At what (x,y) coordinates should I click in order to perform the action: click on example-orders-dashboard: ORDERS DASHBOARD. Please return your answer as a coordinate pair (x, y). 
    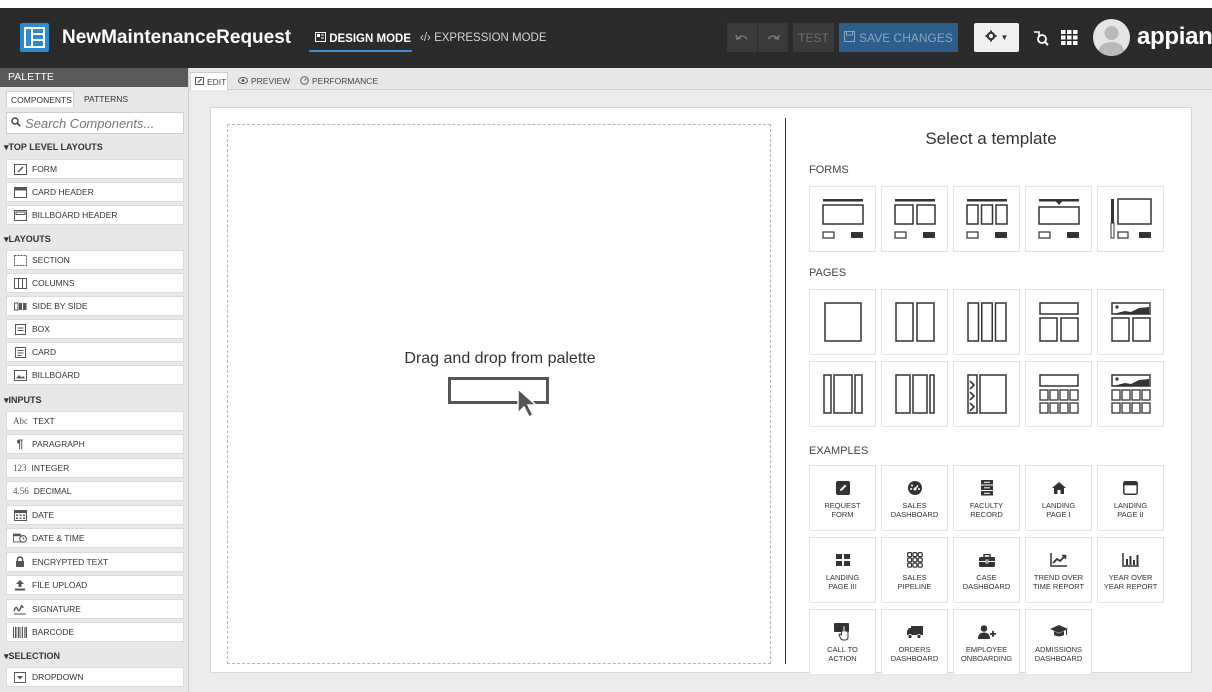
    Looking at the image, I should click on (914, 642).